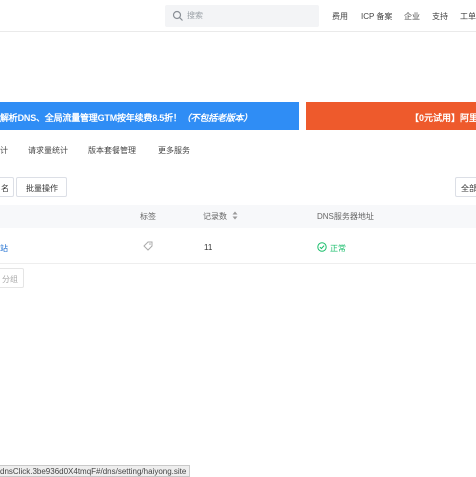  I want to click on promo-banner-dns-text: 解析DNS、全局流量管理GTM按年续费8.5折！（不包括老版本）, so click(126, 118).